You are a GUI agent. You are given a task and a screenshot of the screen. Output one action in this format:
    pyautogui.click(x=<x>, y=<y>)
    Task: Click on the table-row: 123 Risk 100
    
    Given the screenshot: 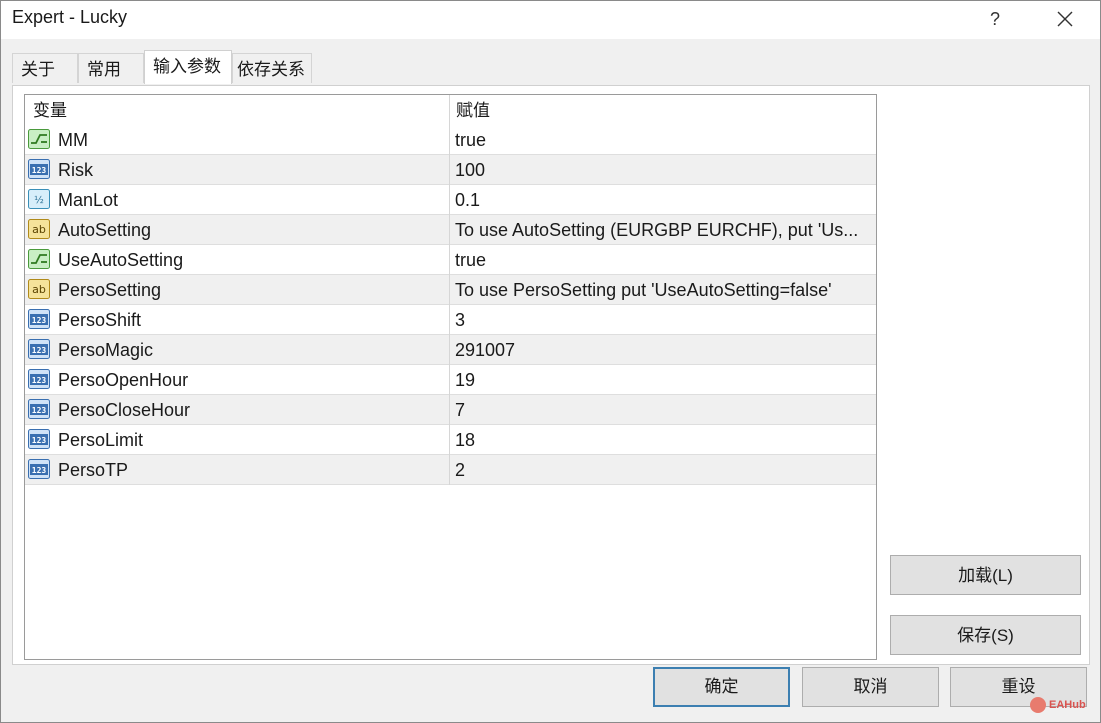 What is the action you would take?
    pyautogui.click(x=450, y=170)
    